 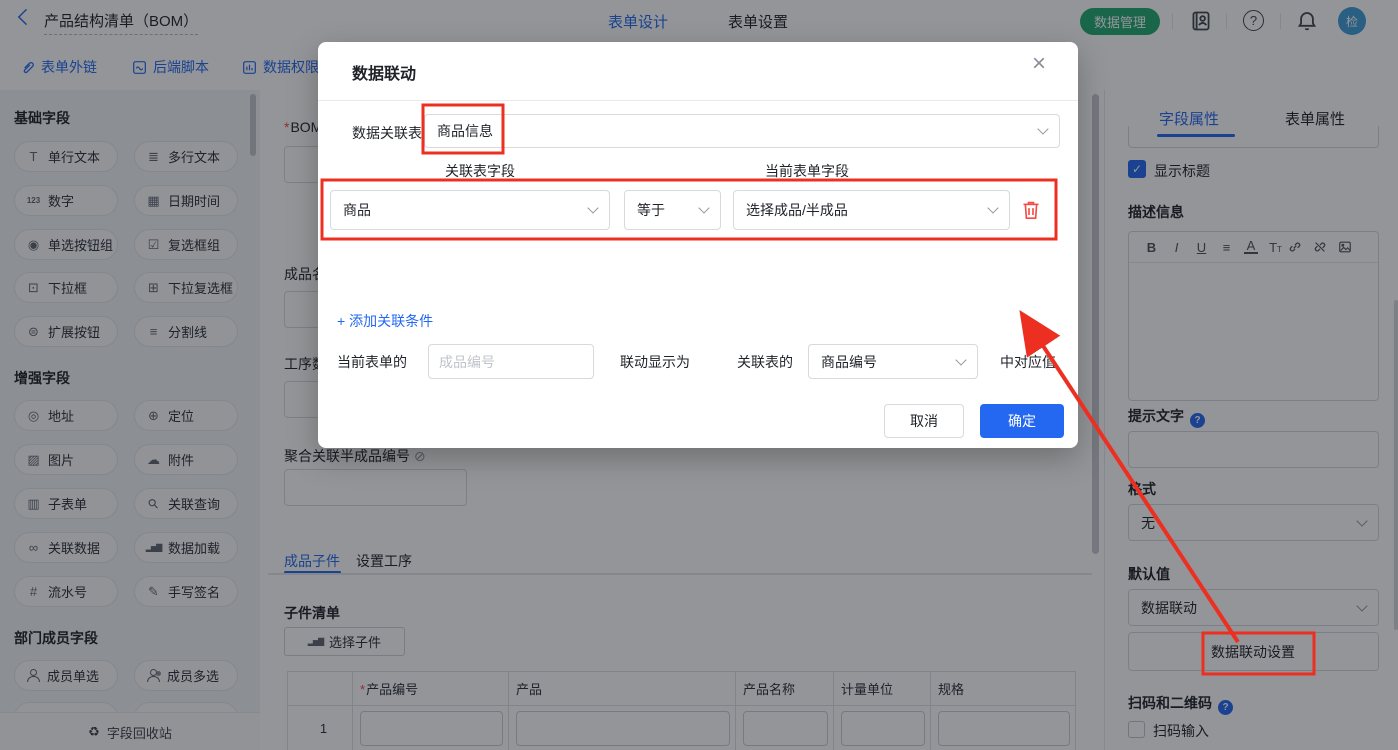 What do you see at coordinates (893, 361) in the screenshot?
I see `relation-field-select: 商品编号` at bounding box center [893, 361].